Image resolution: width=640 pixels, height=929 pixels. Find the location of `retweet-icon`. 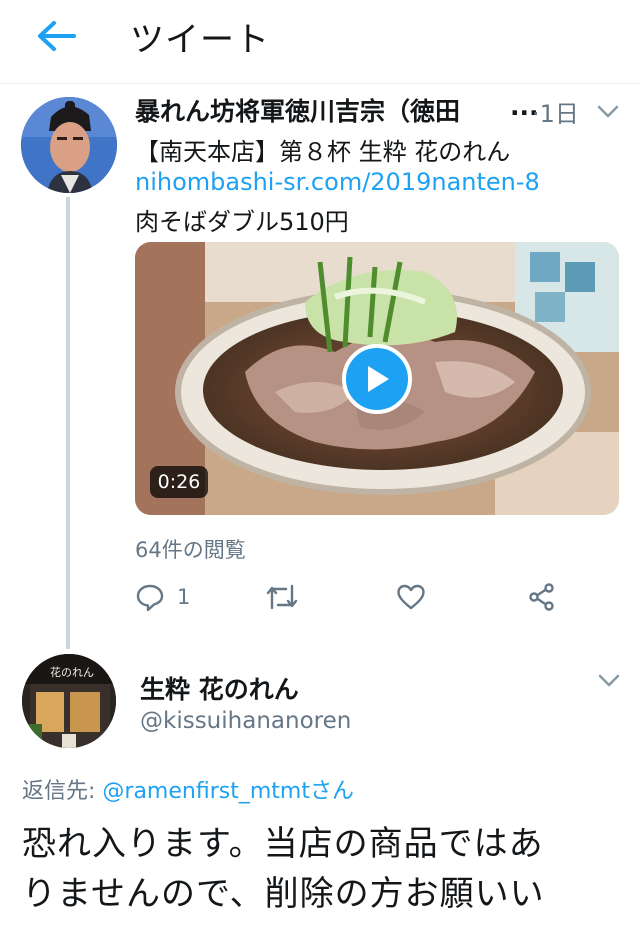

retweet-icon is located at coordinates (282, 597).